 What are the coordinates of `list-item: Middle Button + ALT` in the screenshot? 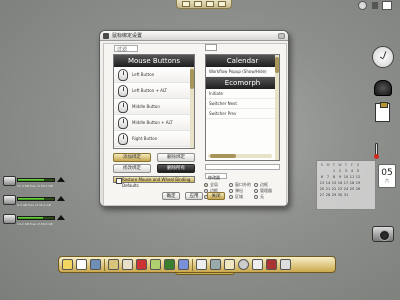 It's located at (154, 123).